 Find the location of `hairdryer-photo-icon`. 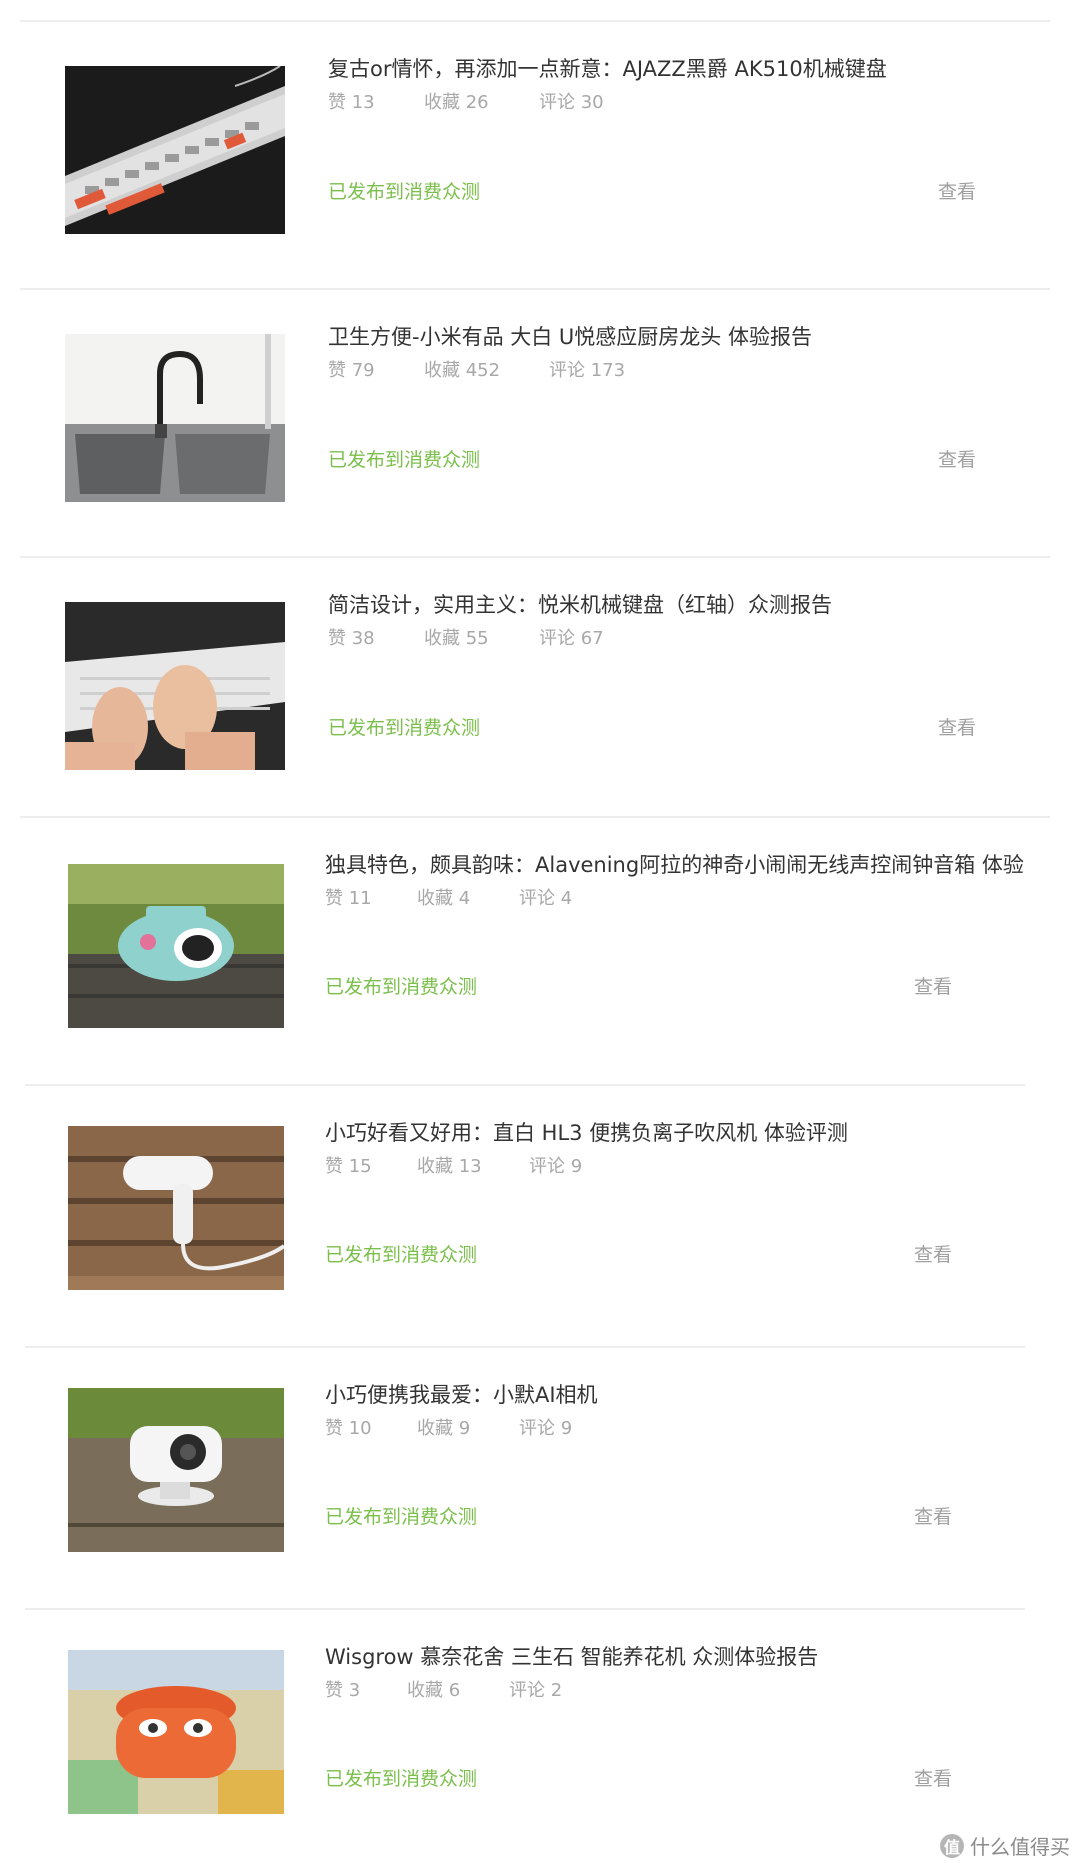

hairdryer-photo-icon is located at coordinates (176, 1208).